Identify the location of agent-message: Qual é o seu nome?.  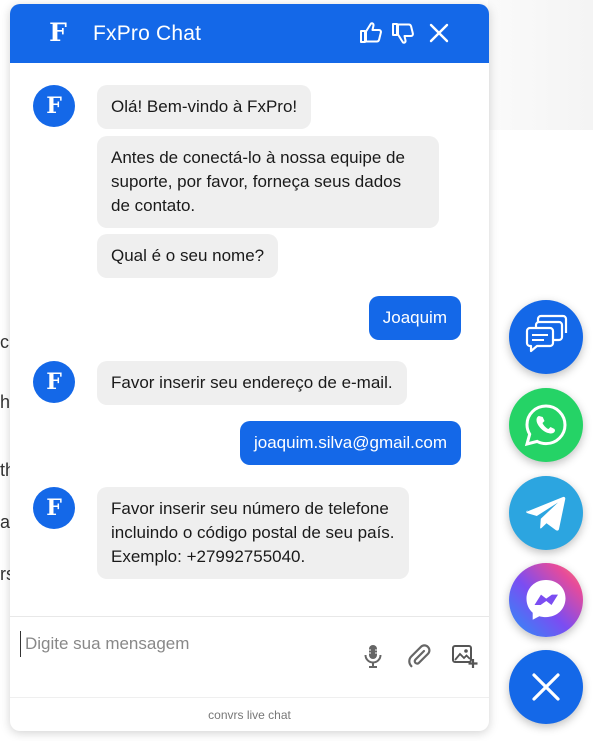
(188, 256).